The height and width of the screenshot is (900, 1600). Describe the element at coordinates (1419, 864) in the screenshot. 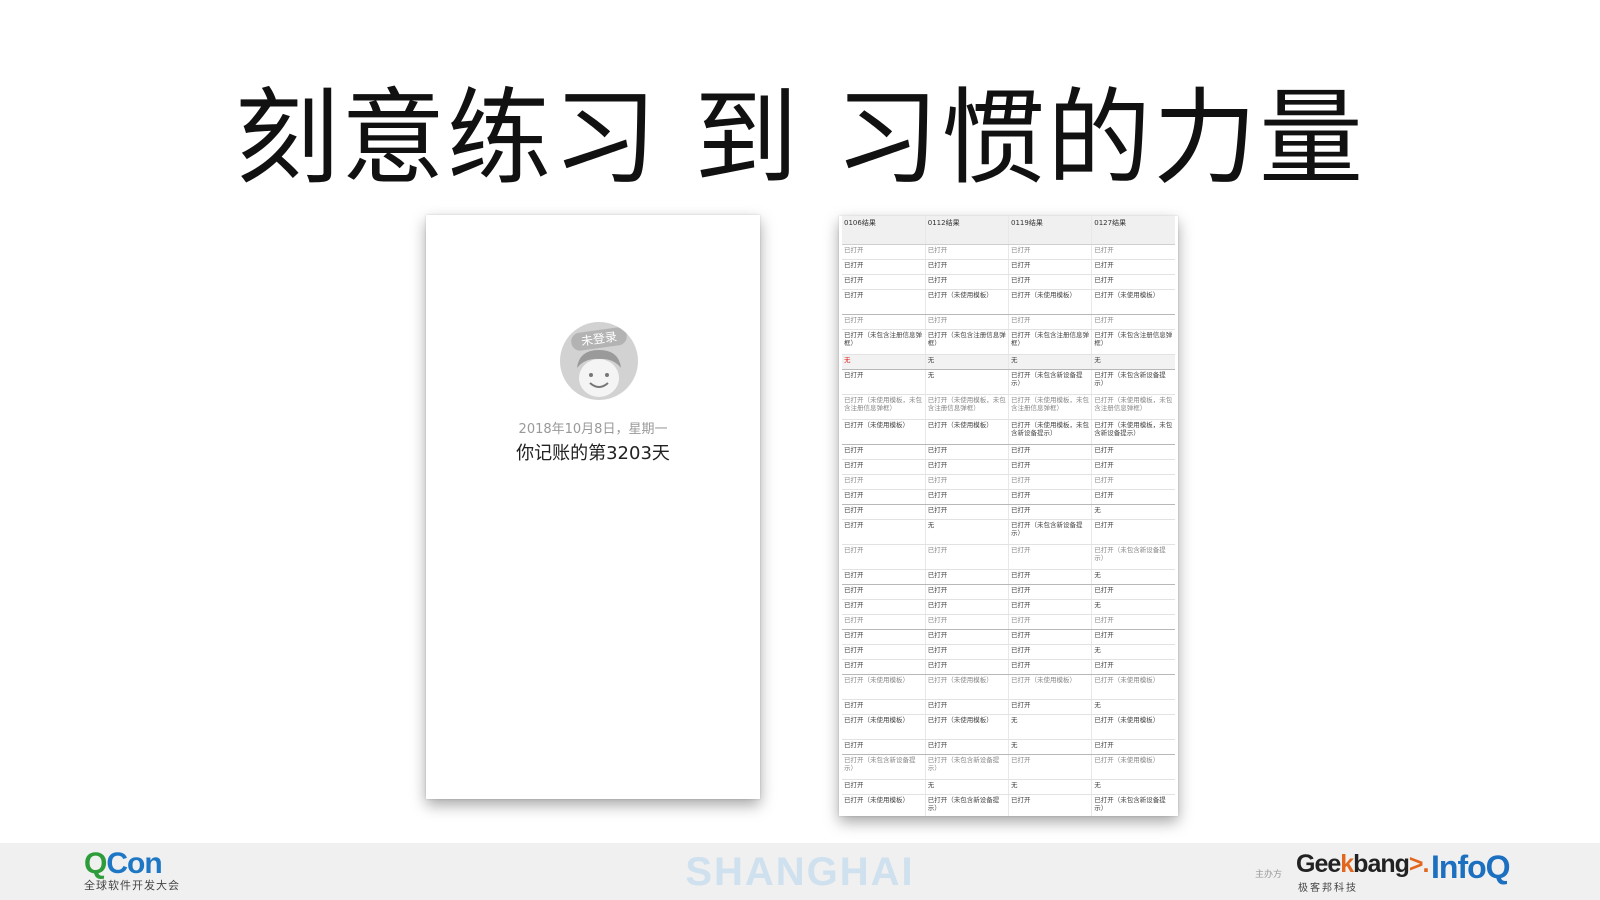

I see `geekbang-arrow: >.` at that location.